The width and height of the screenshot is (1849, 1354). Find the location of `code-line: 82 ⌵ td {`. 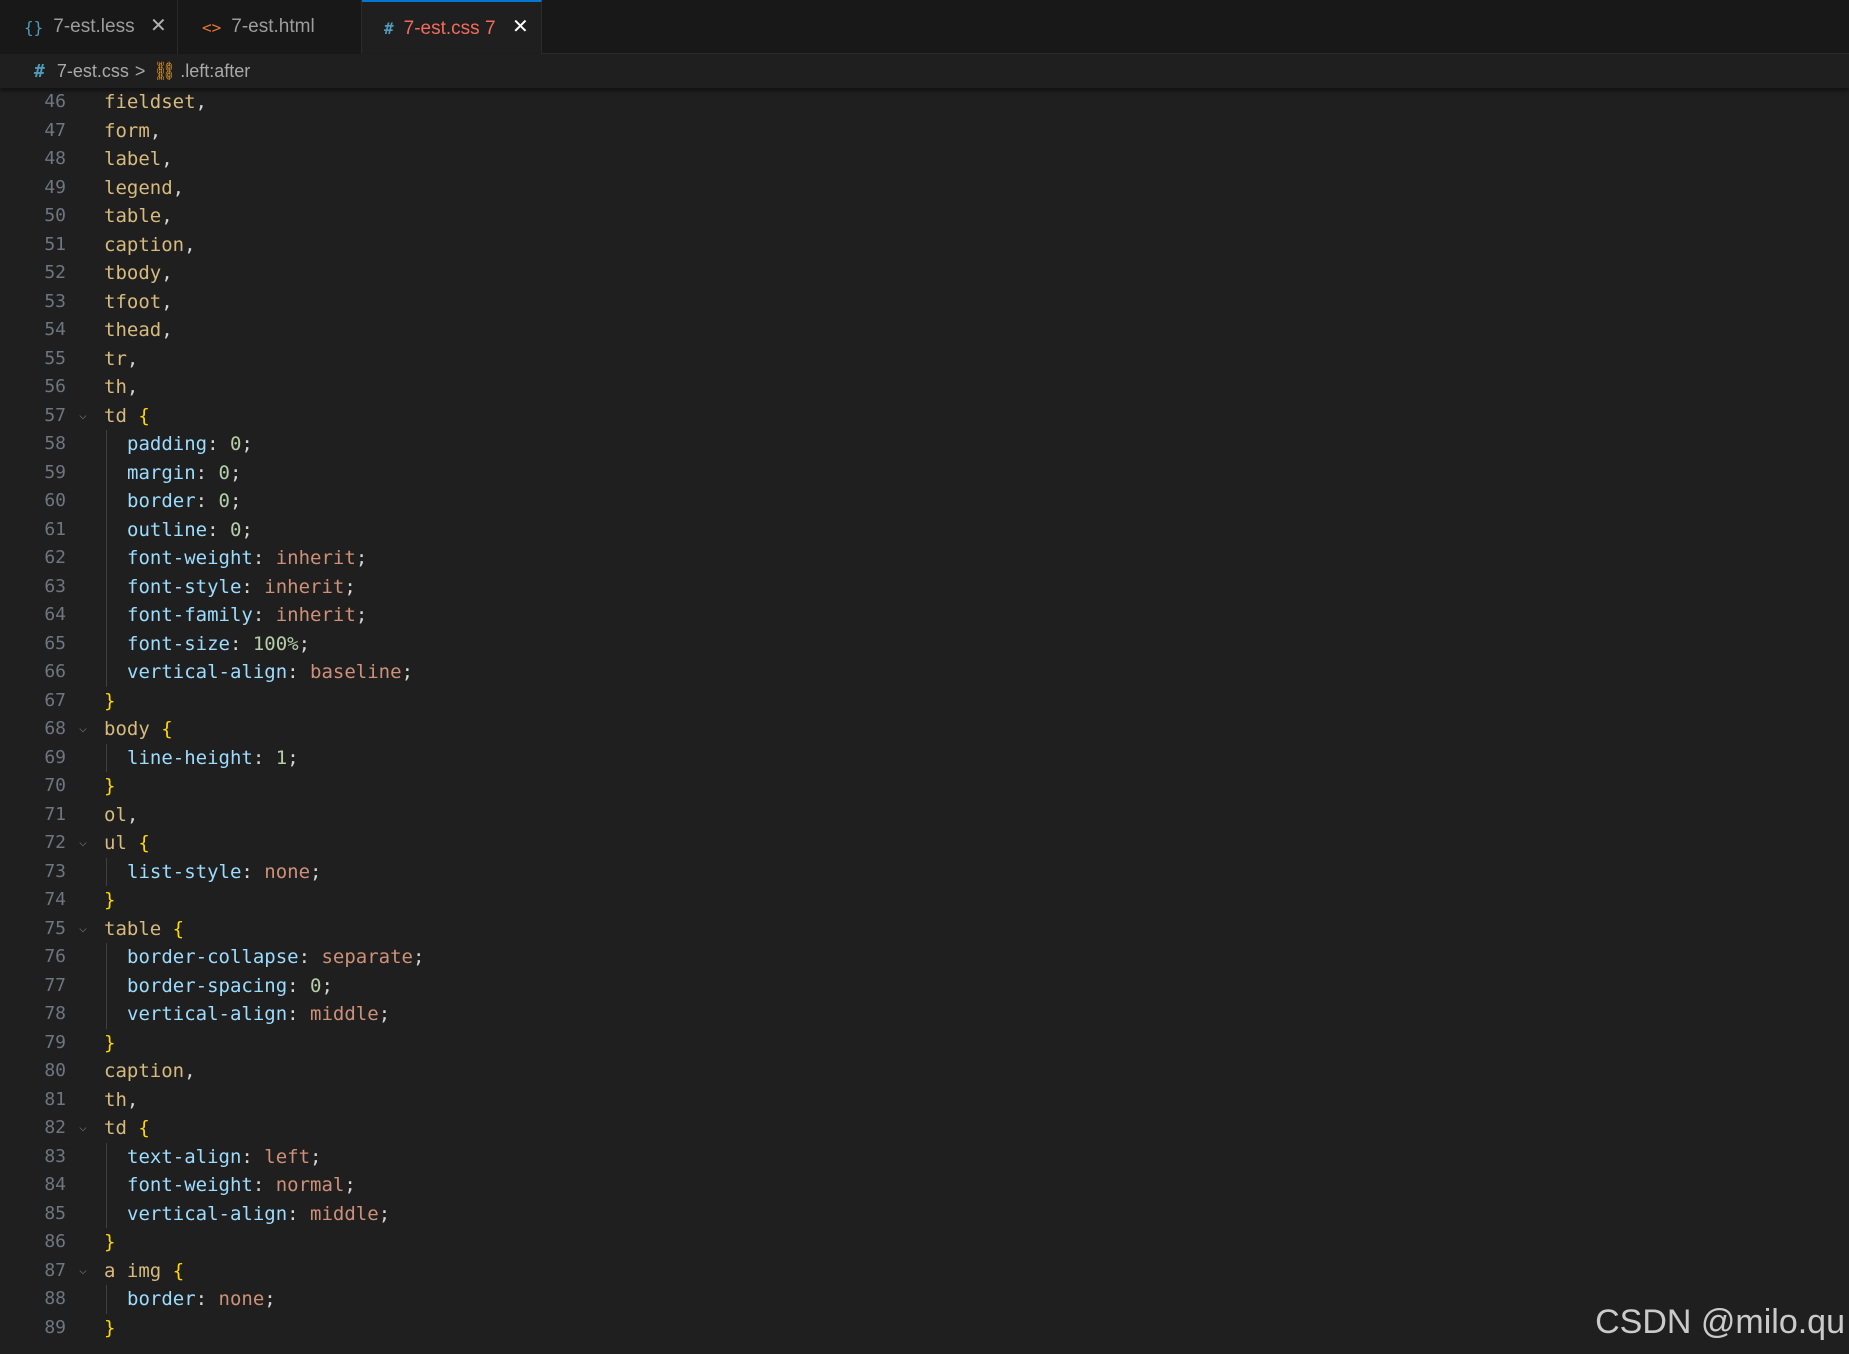

code-line: 82 ⌵ td { is located at coordinates (924, 1128).